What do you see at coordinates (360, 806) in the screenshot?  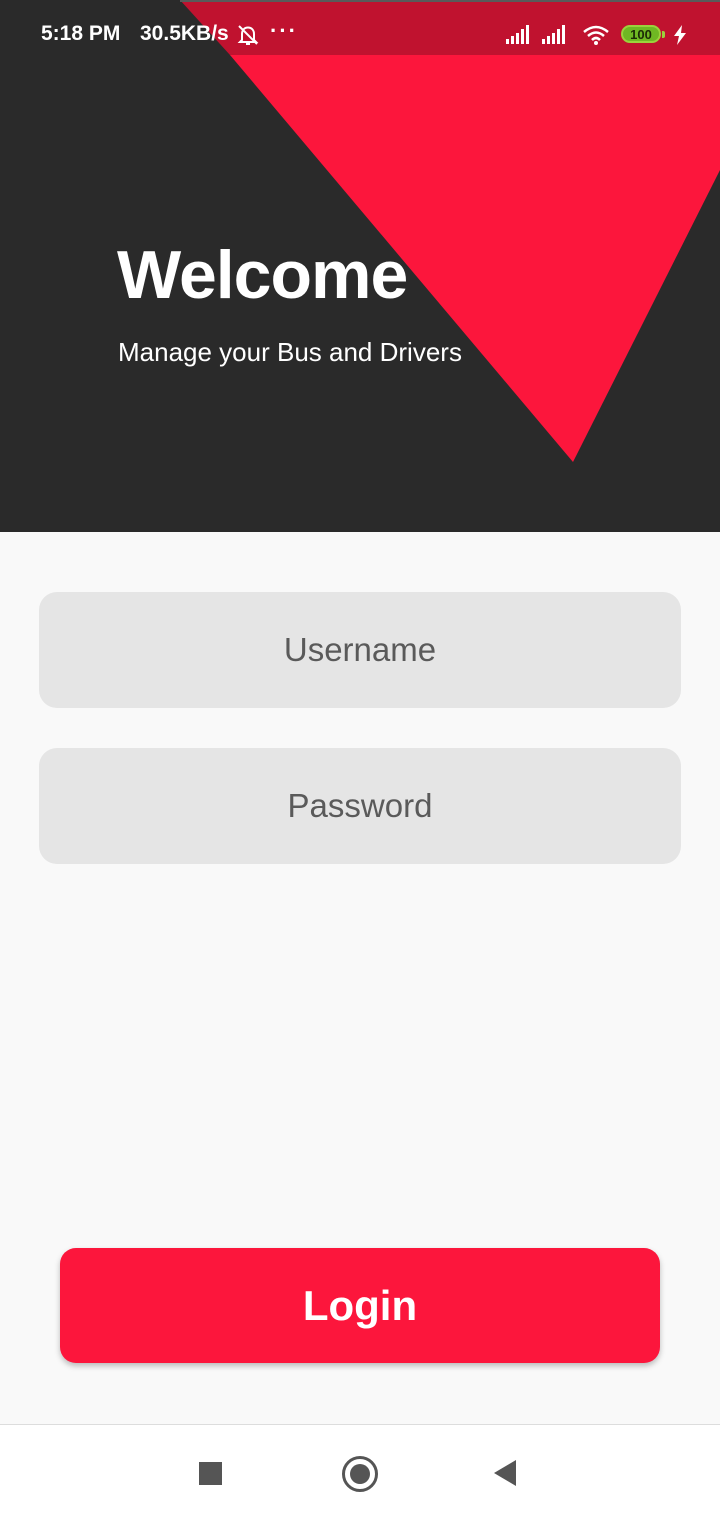 I see `password-input` at bounding box center [360, 806].